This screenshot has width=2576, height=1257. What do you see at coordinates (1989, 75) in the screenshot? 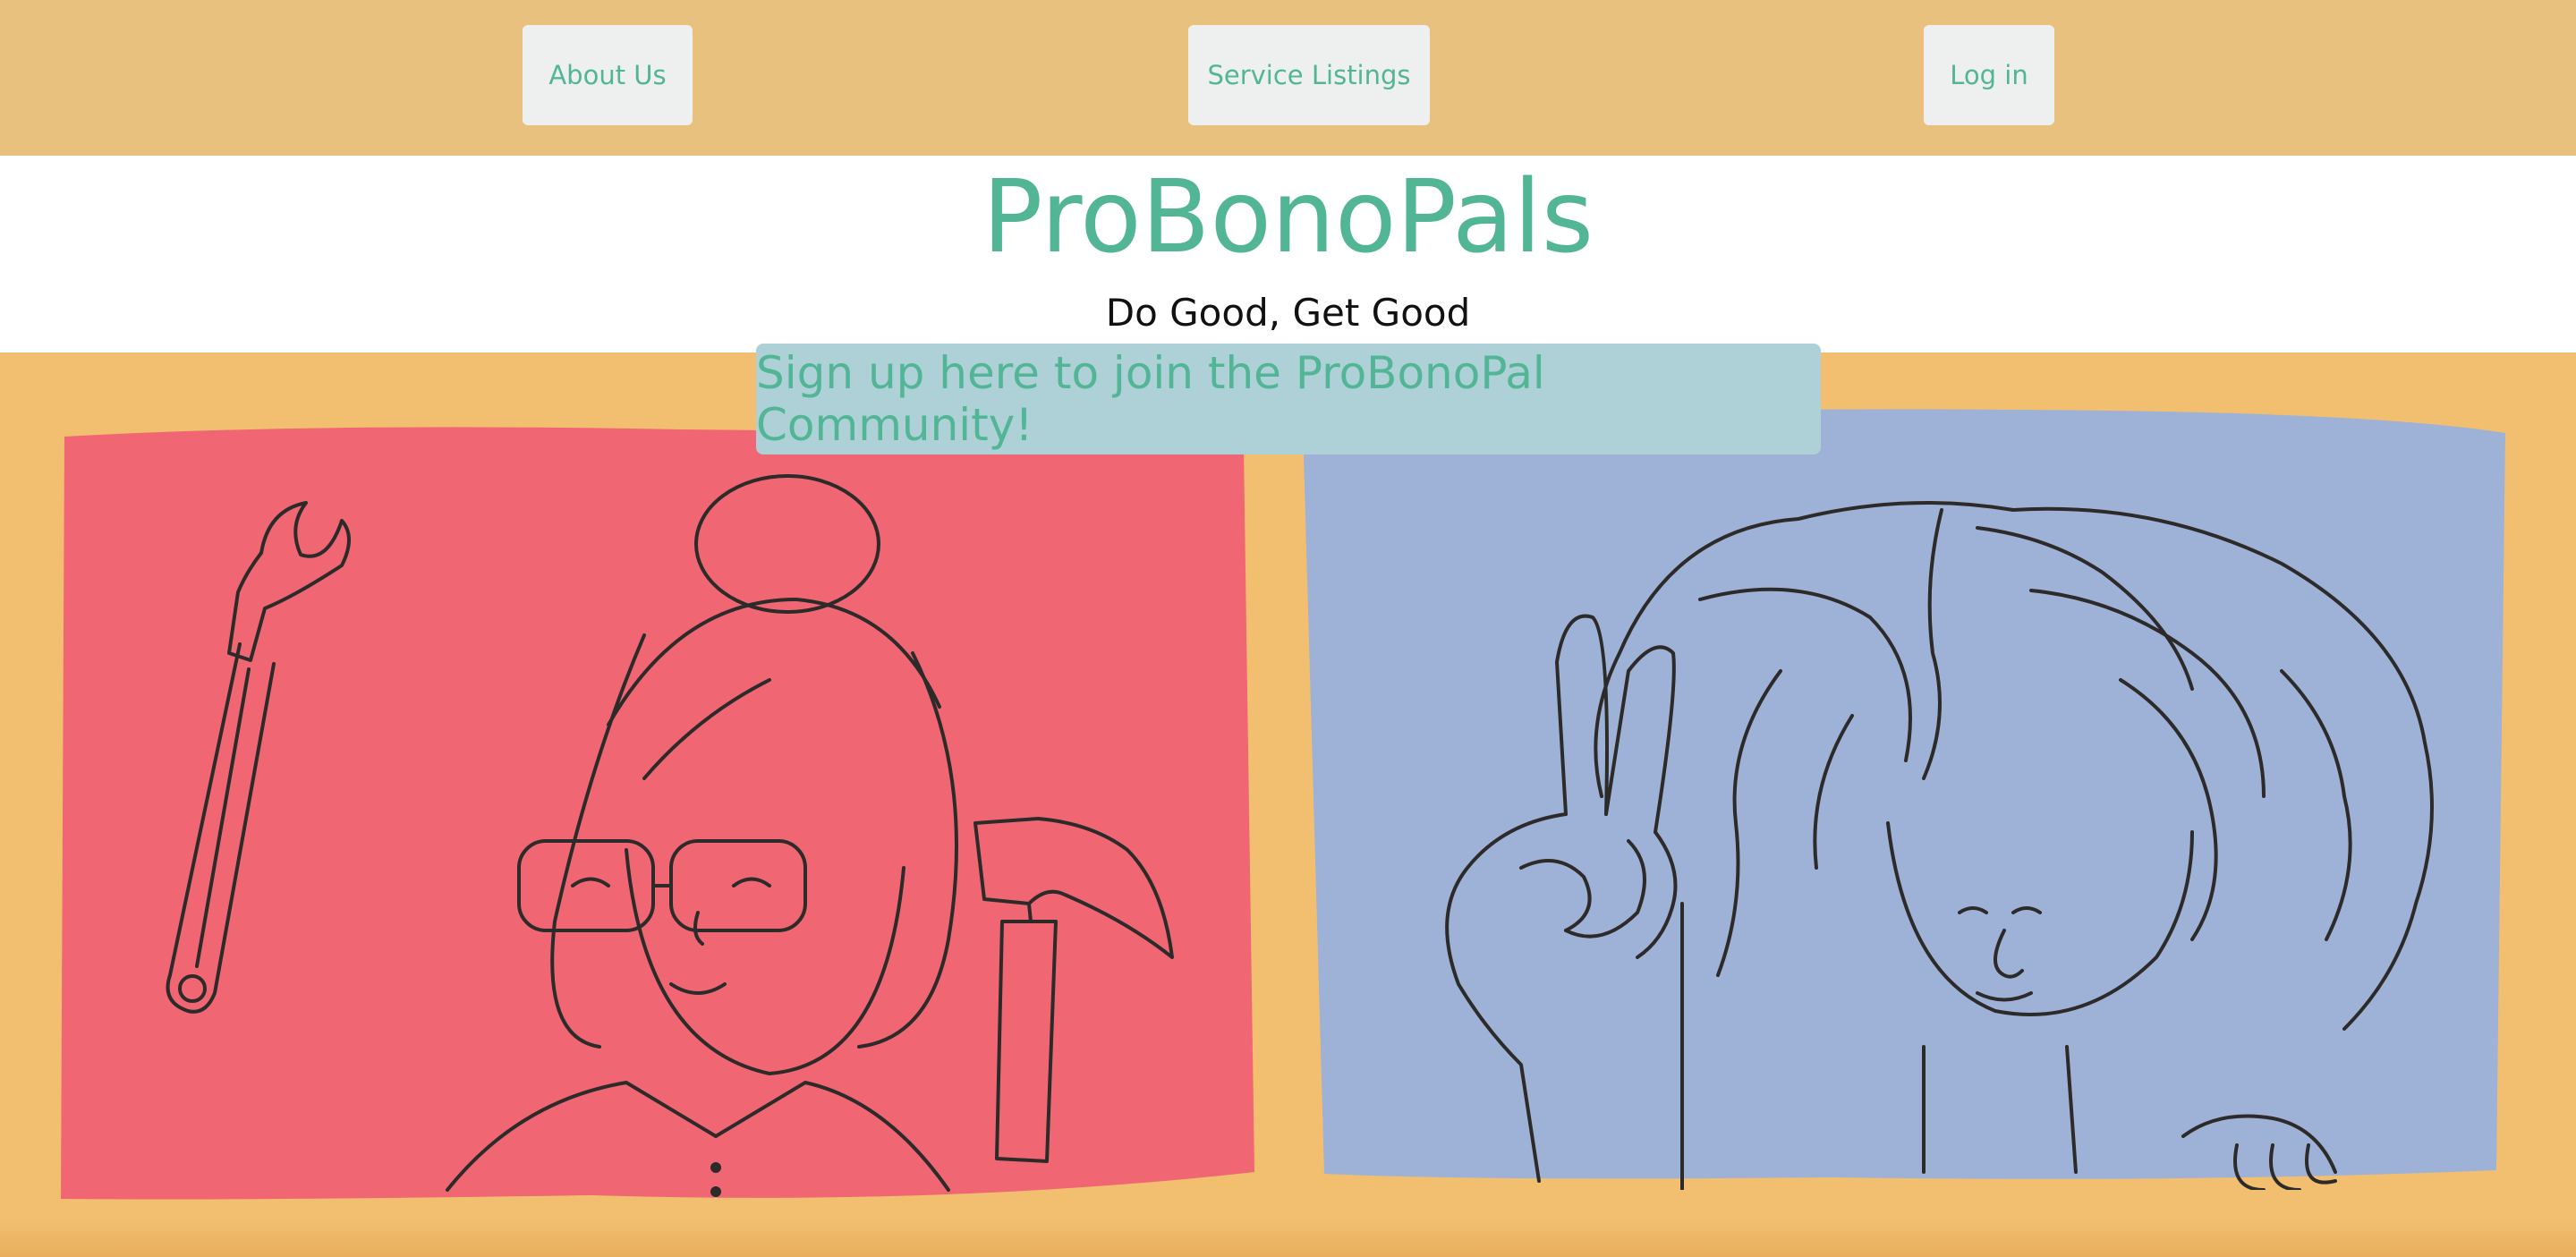
I see `log-in-button: Log in` at bounding box center [1989, 75].